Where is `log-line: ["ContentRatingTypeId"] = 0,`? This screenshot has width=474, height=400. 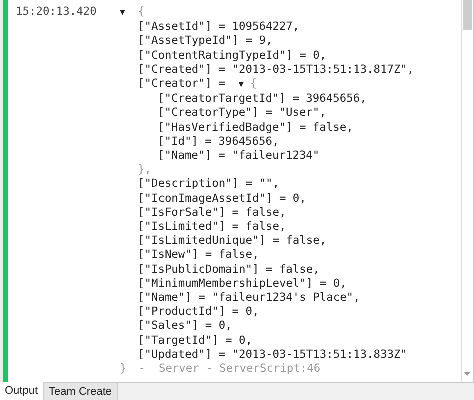 log-line: ["ContentRatingTypeId"] = 0, is located at coordinates (233, 55).